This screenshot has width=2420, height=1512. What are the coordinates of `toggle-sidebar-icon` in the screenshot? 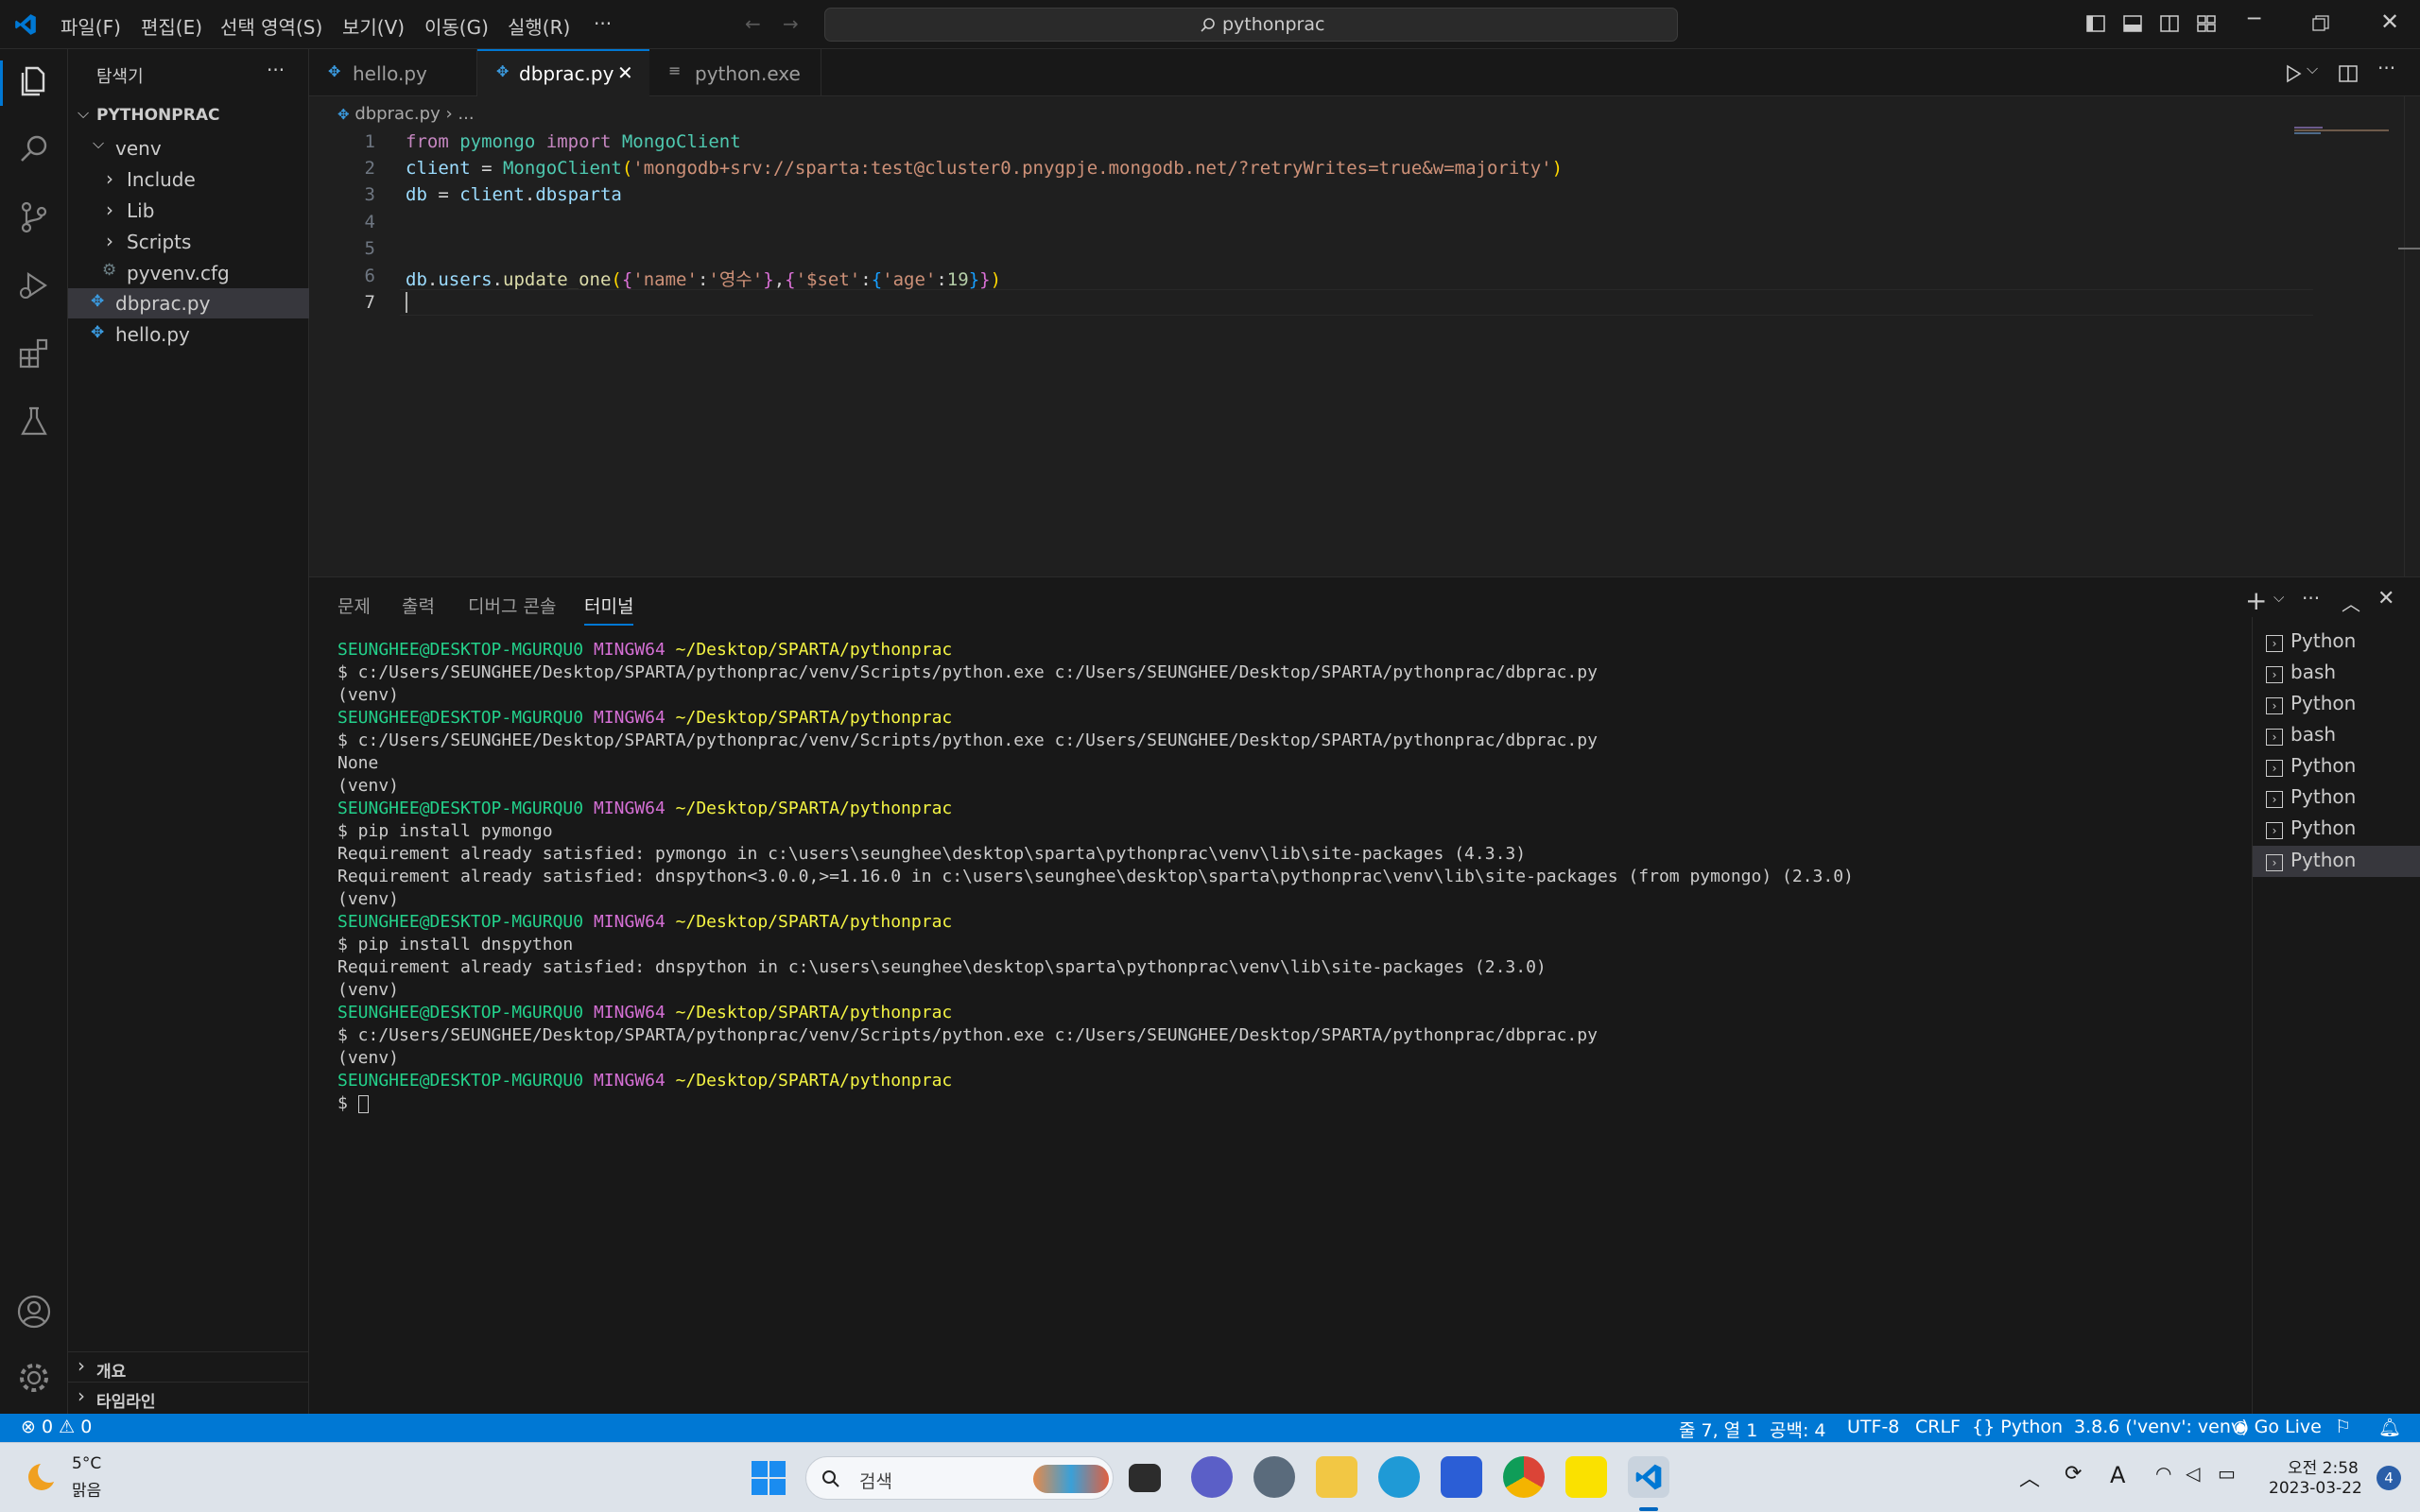 It's located at (2096, 23).